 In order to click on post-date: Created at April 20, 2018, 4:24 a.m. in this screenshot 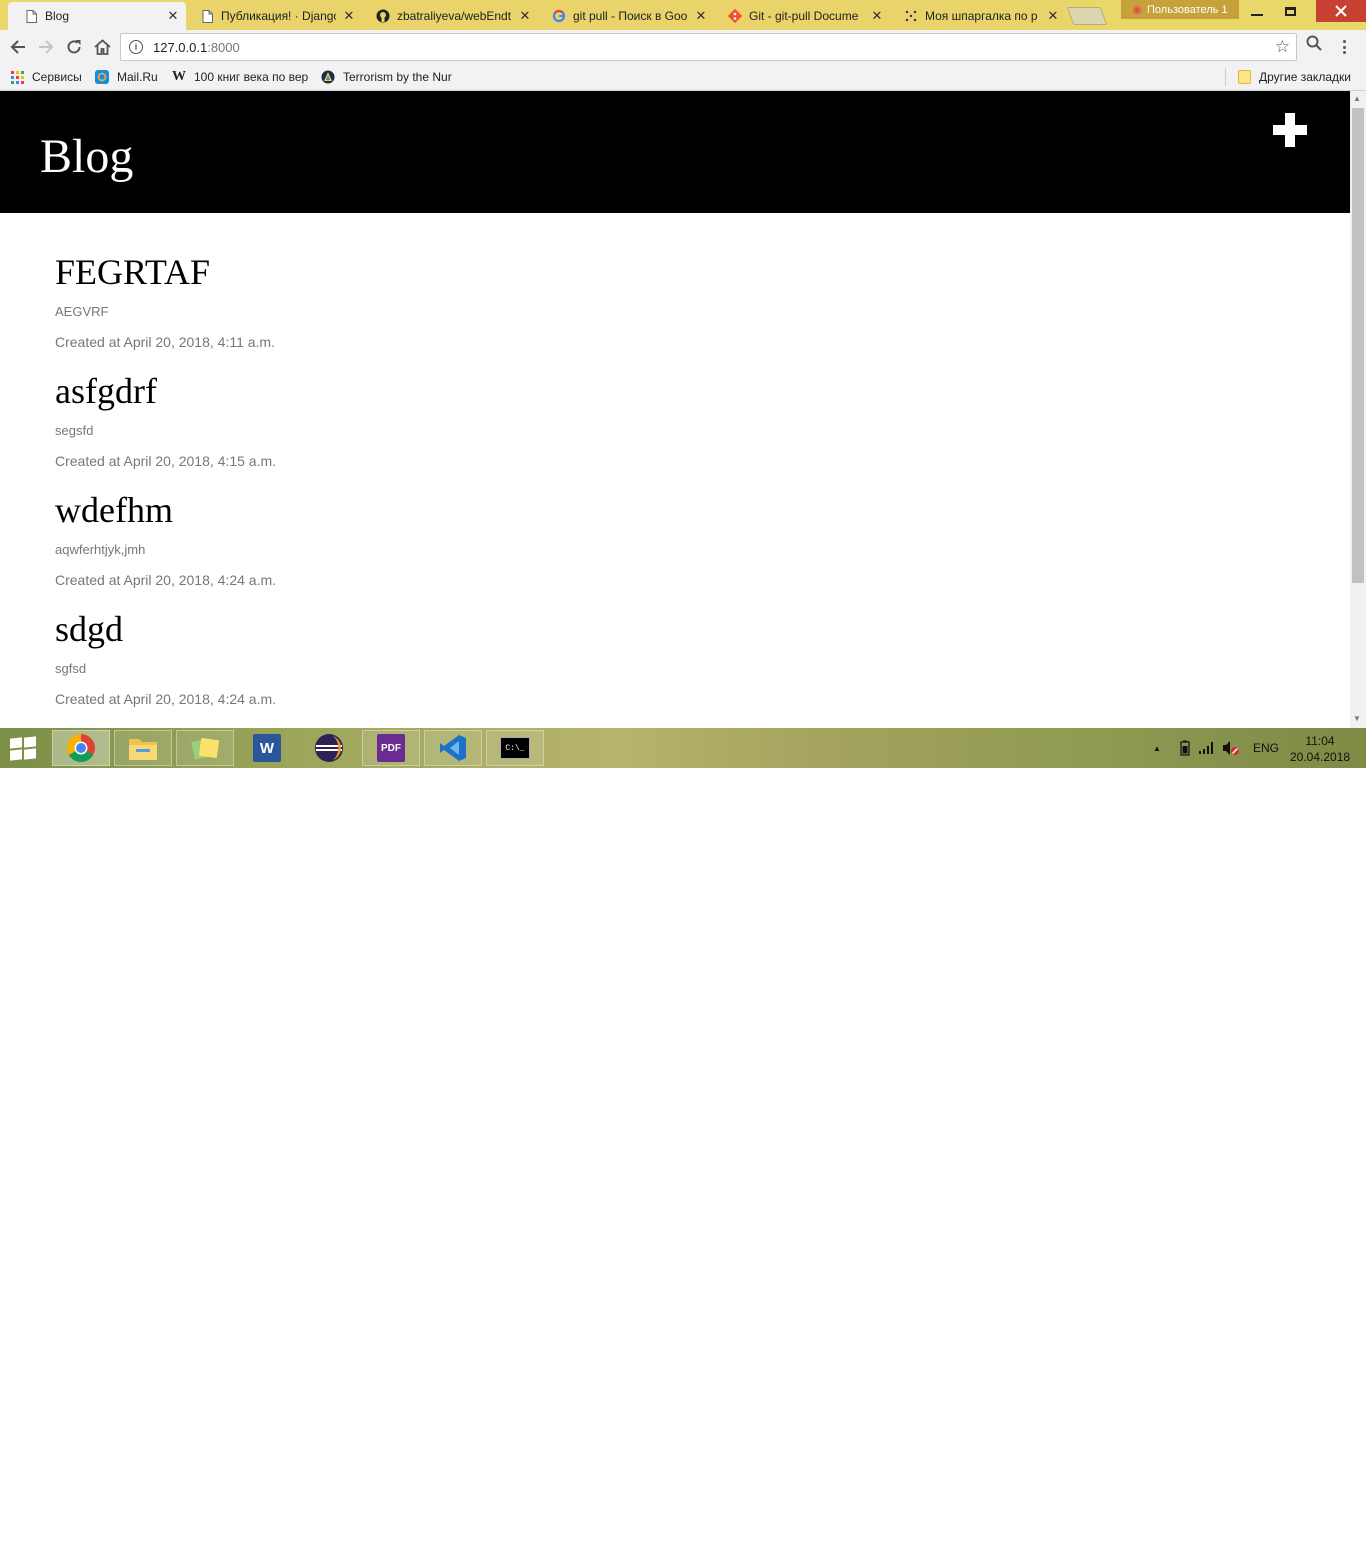, I will do `click(166, 580)`.